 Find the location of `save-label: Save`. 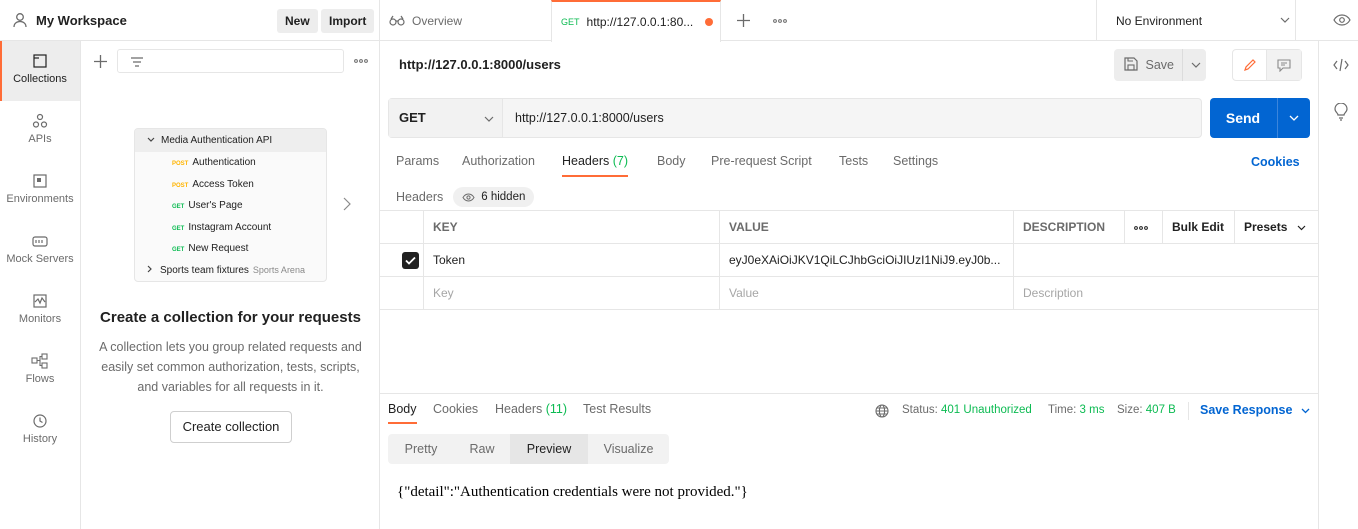

save-label: Save is located at coordinates (1159, 65).